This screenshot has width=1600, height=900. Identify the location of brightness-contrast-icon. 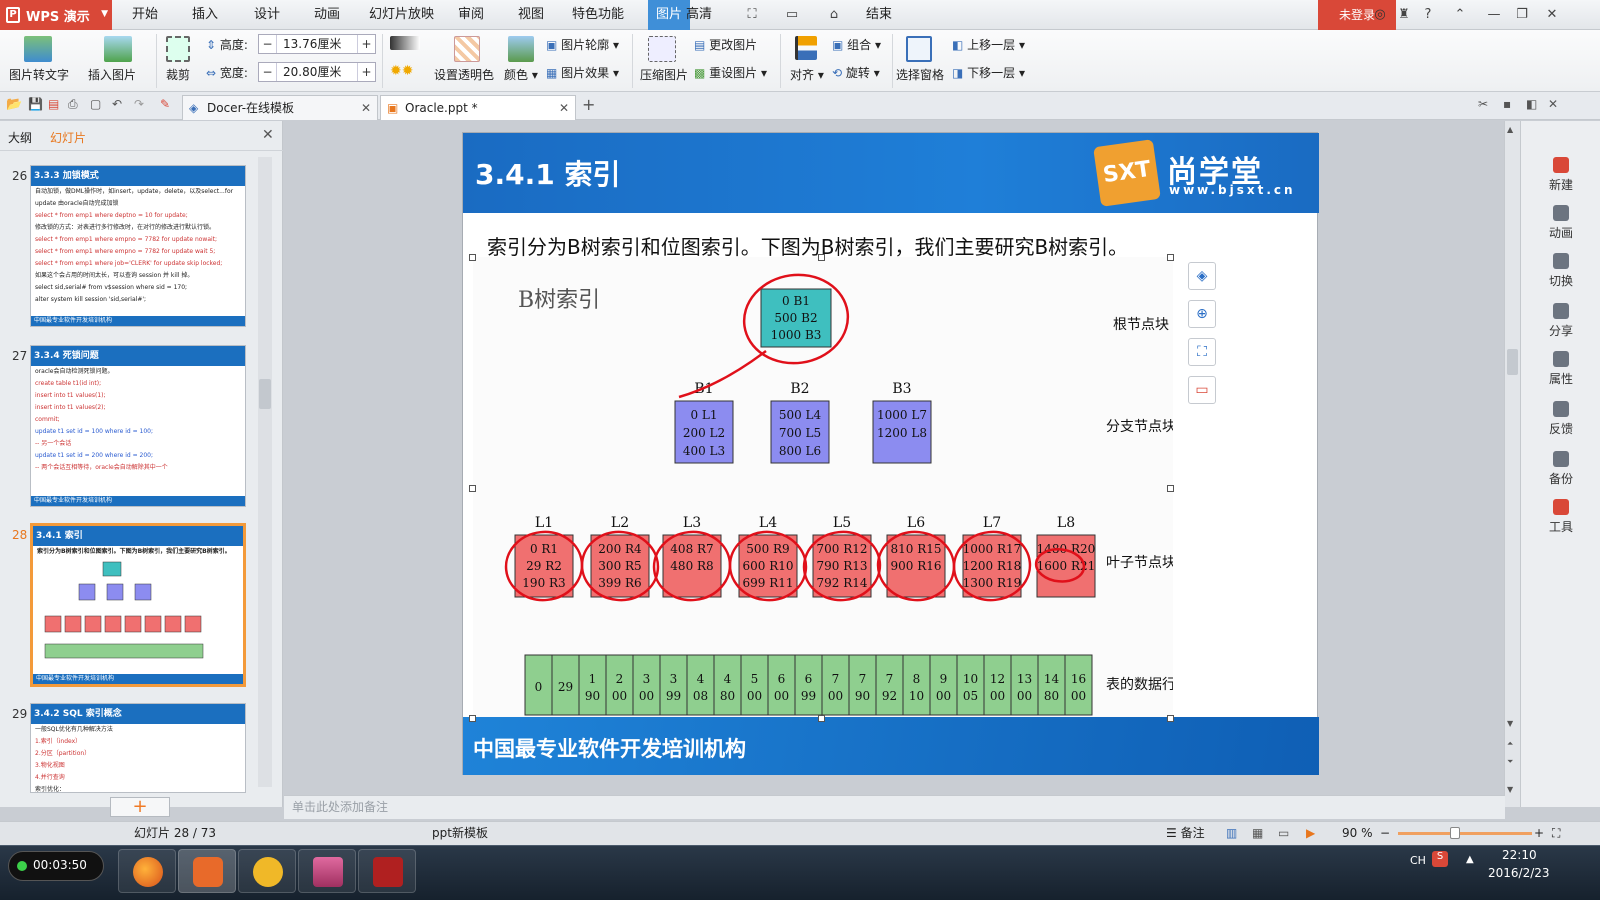
(405, 43).